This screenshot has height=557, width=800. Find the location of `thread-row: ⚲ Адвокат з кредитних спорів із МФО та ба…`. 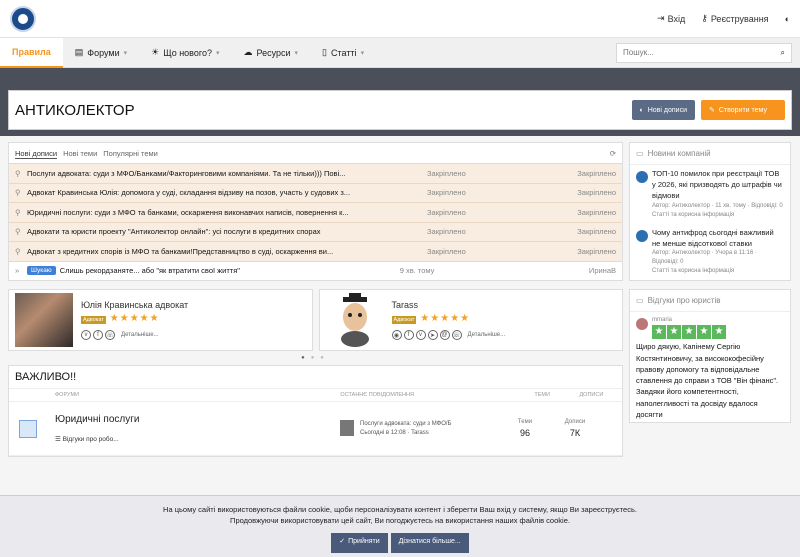

thread-row: ⚲ Адвокат з кредитних спорів із МФО та ба… is located at coordinates (315, 251).